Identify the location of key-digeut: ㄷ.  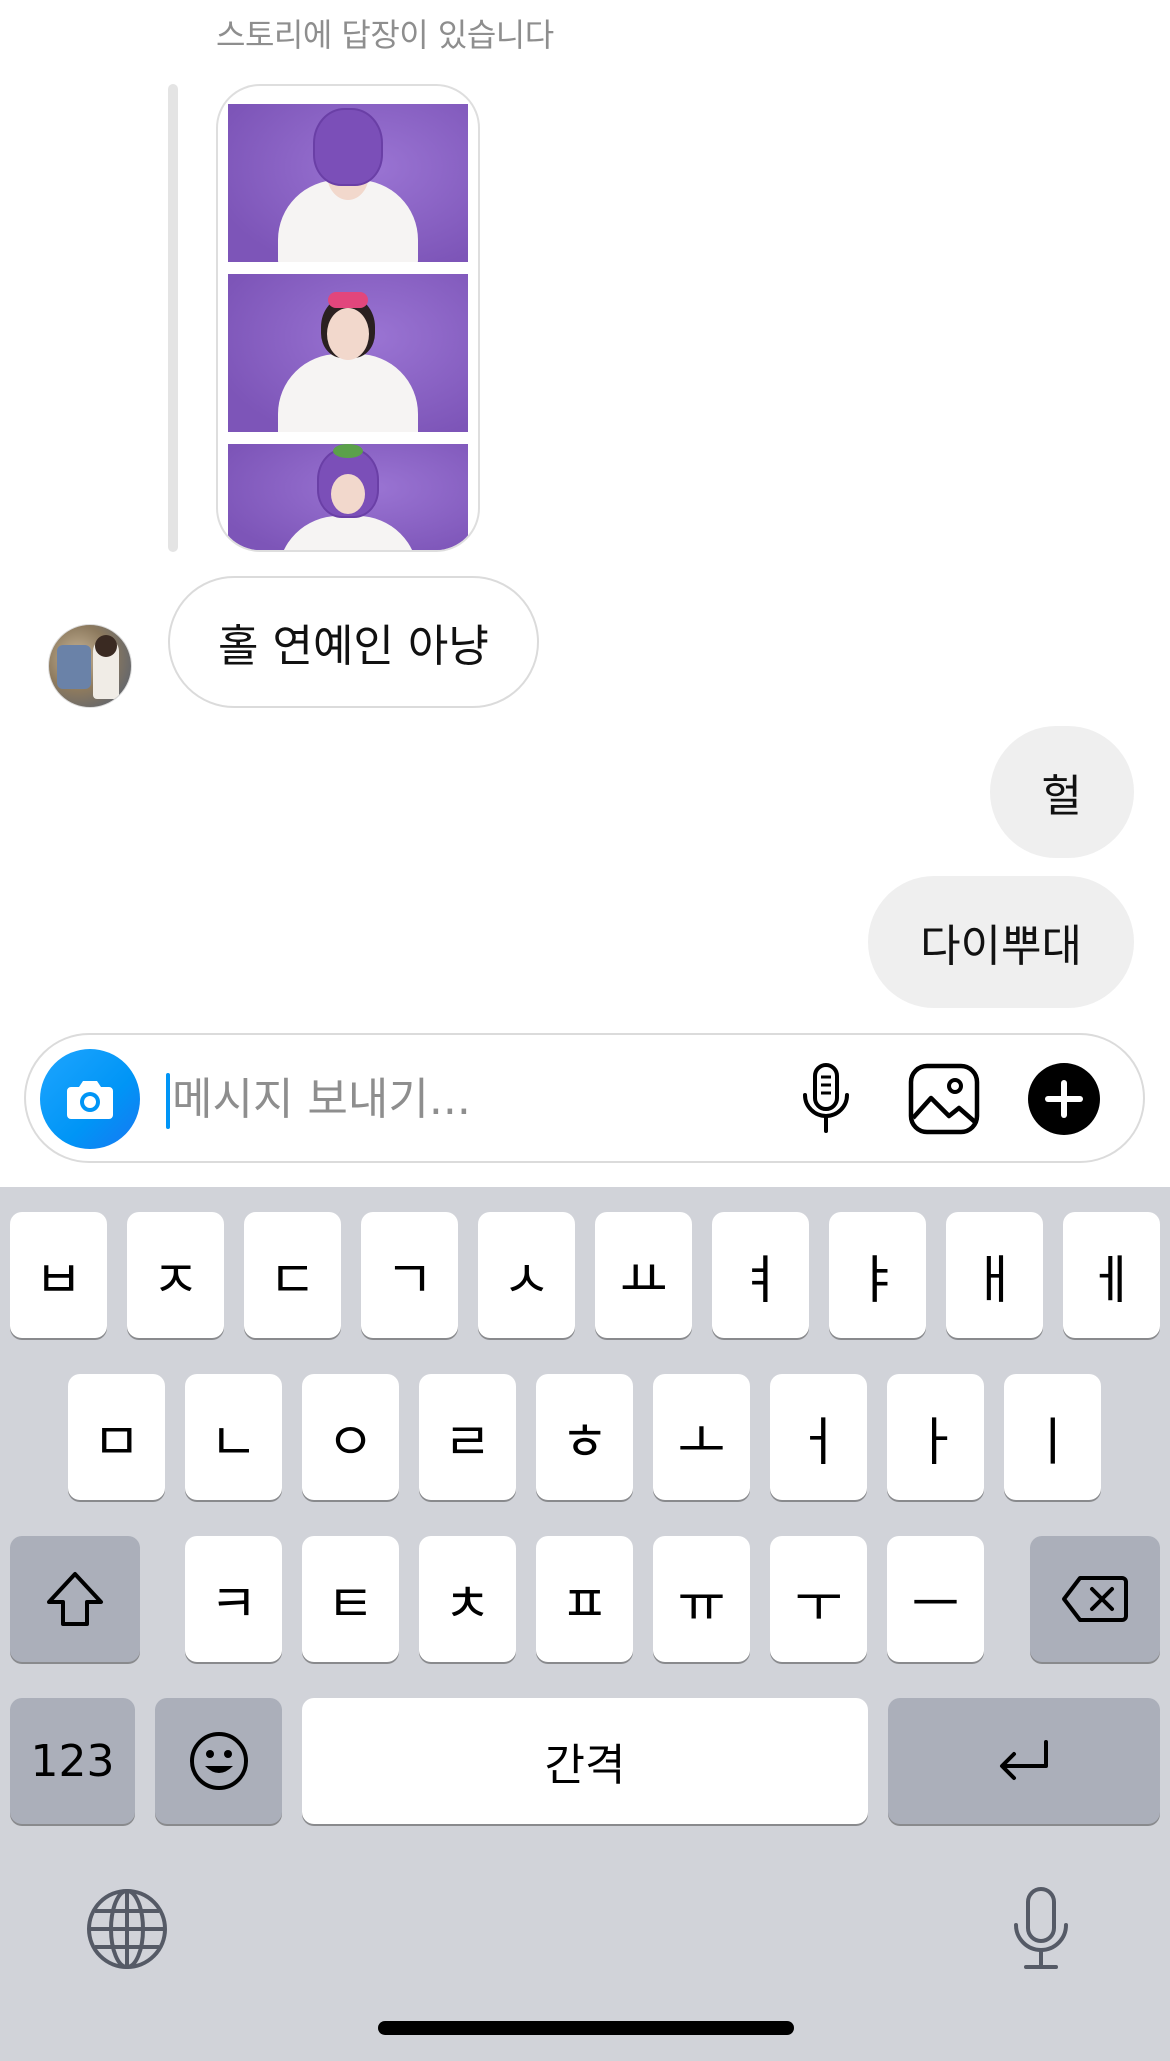
(292, 1275).